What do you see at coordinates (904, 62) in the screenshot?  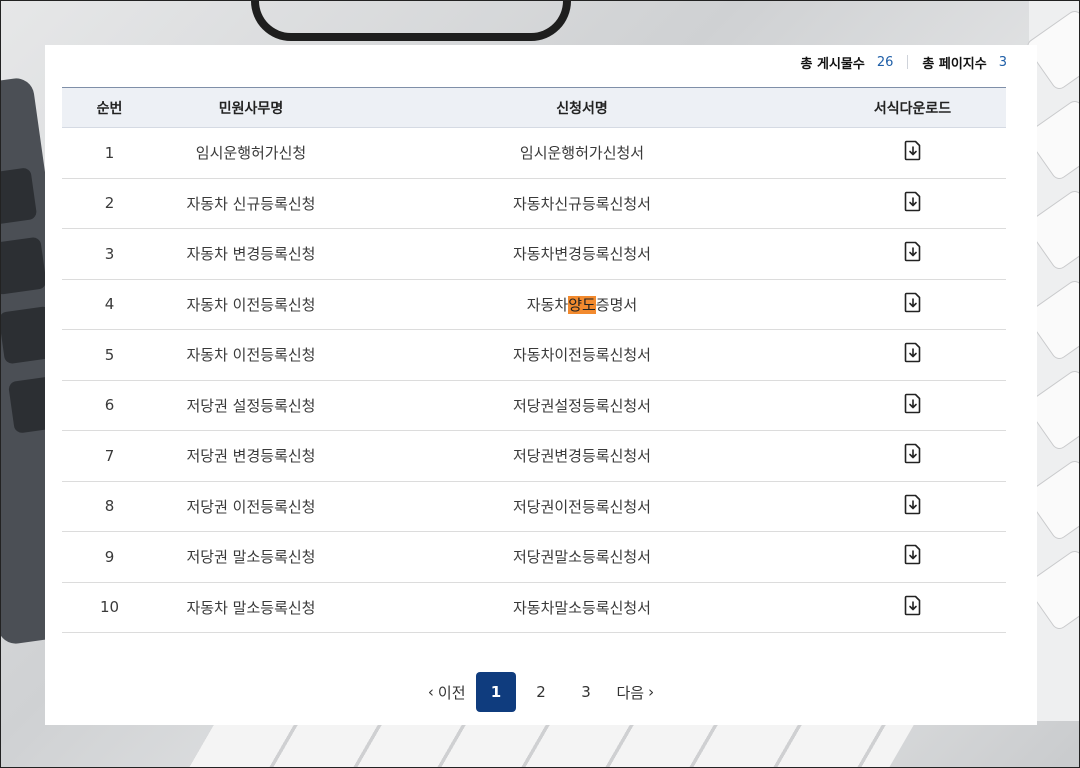 I see `board-summary: 총 게시물수 26 총 페이지수 3` at bounding box center [904, 62].